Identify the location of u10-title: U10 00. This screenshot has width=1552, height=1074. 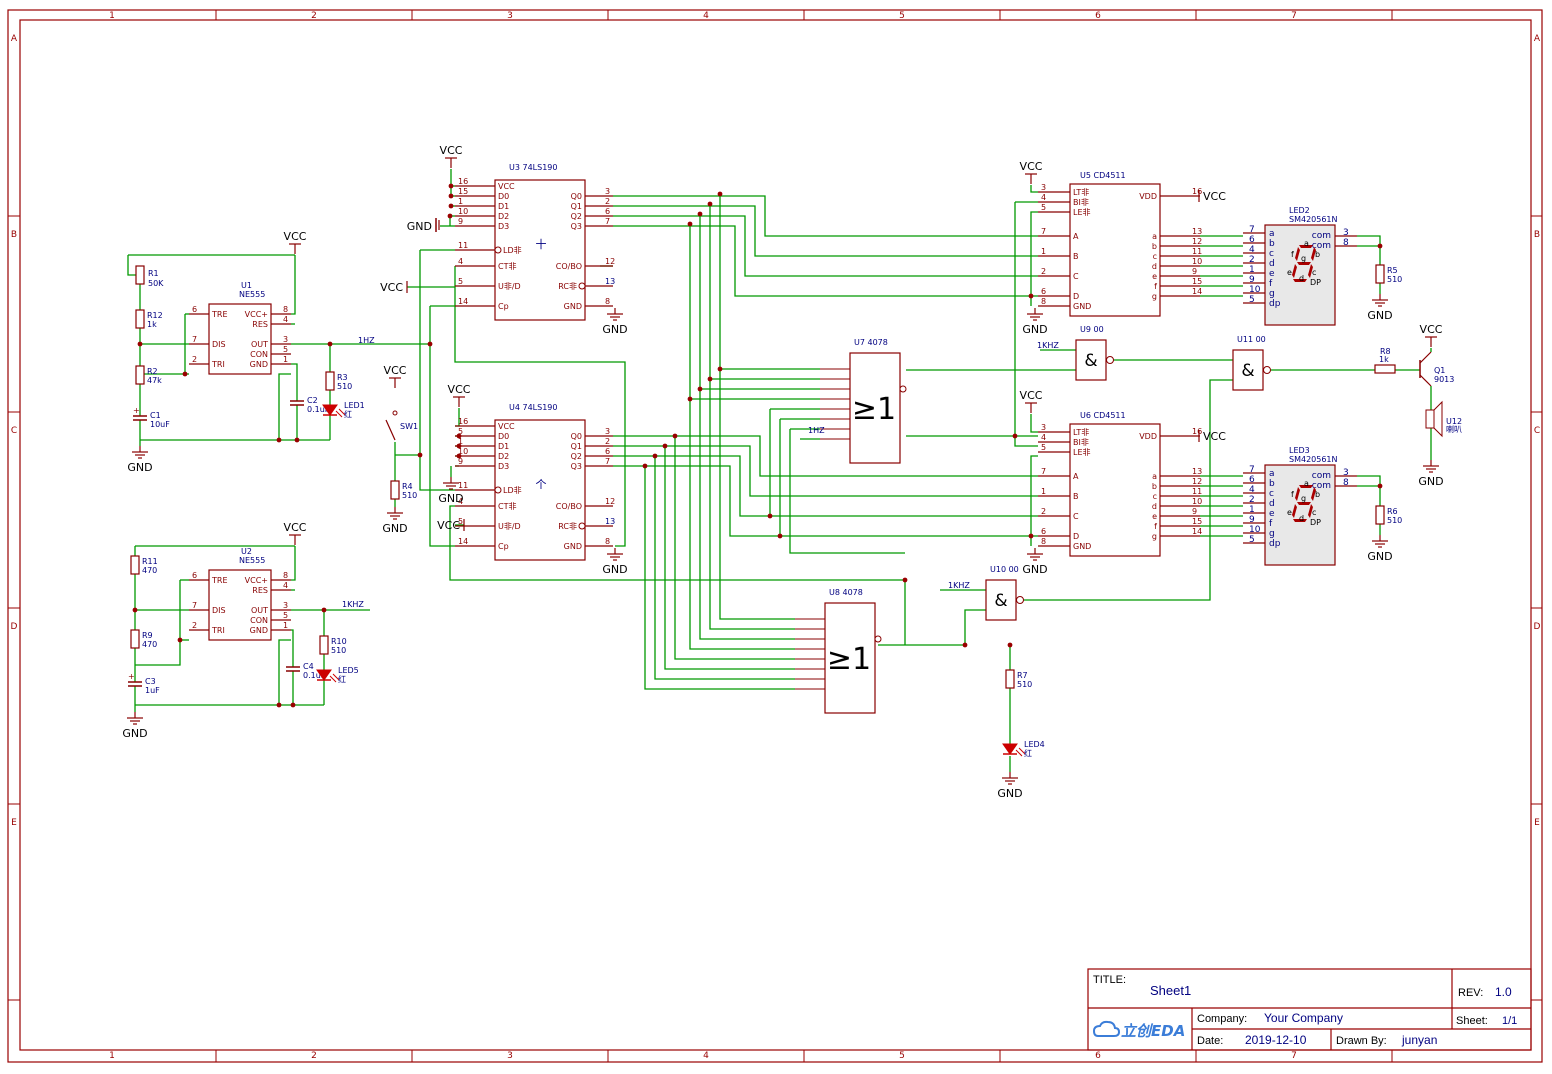
(1004, 569).